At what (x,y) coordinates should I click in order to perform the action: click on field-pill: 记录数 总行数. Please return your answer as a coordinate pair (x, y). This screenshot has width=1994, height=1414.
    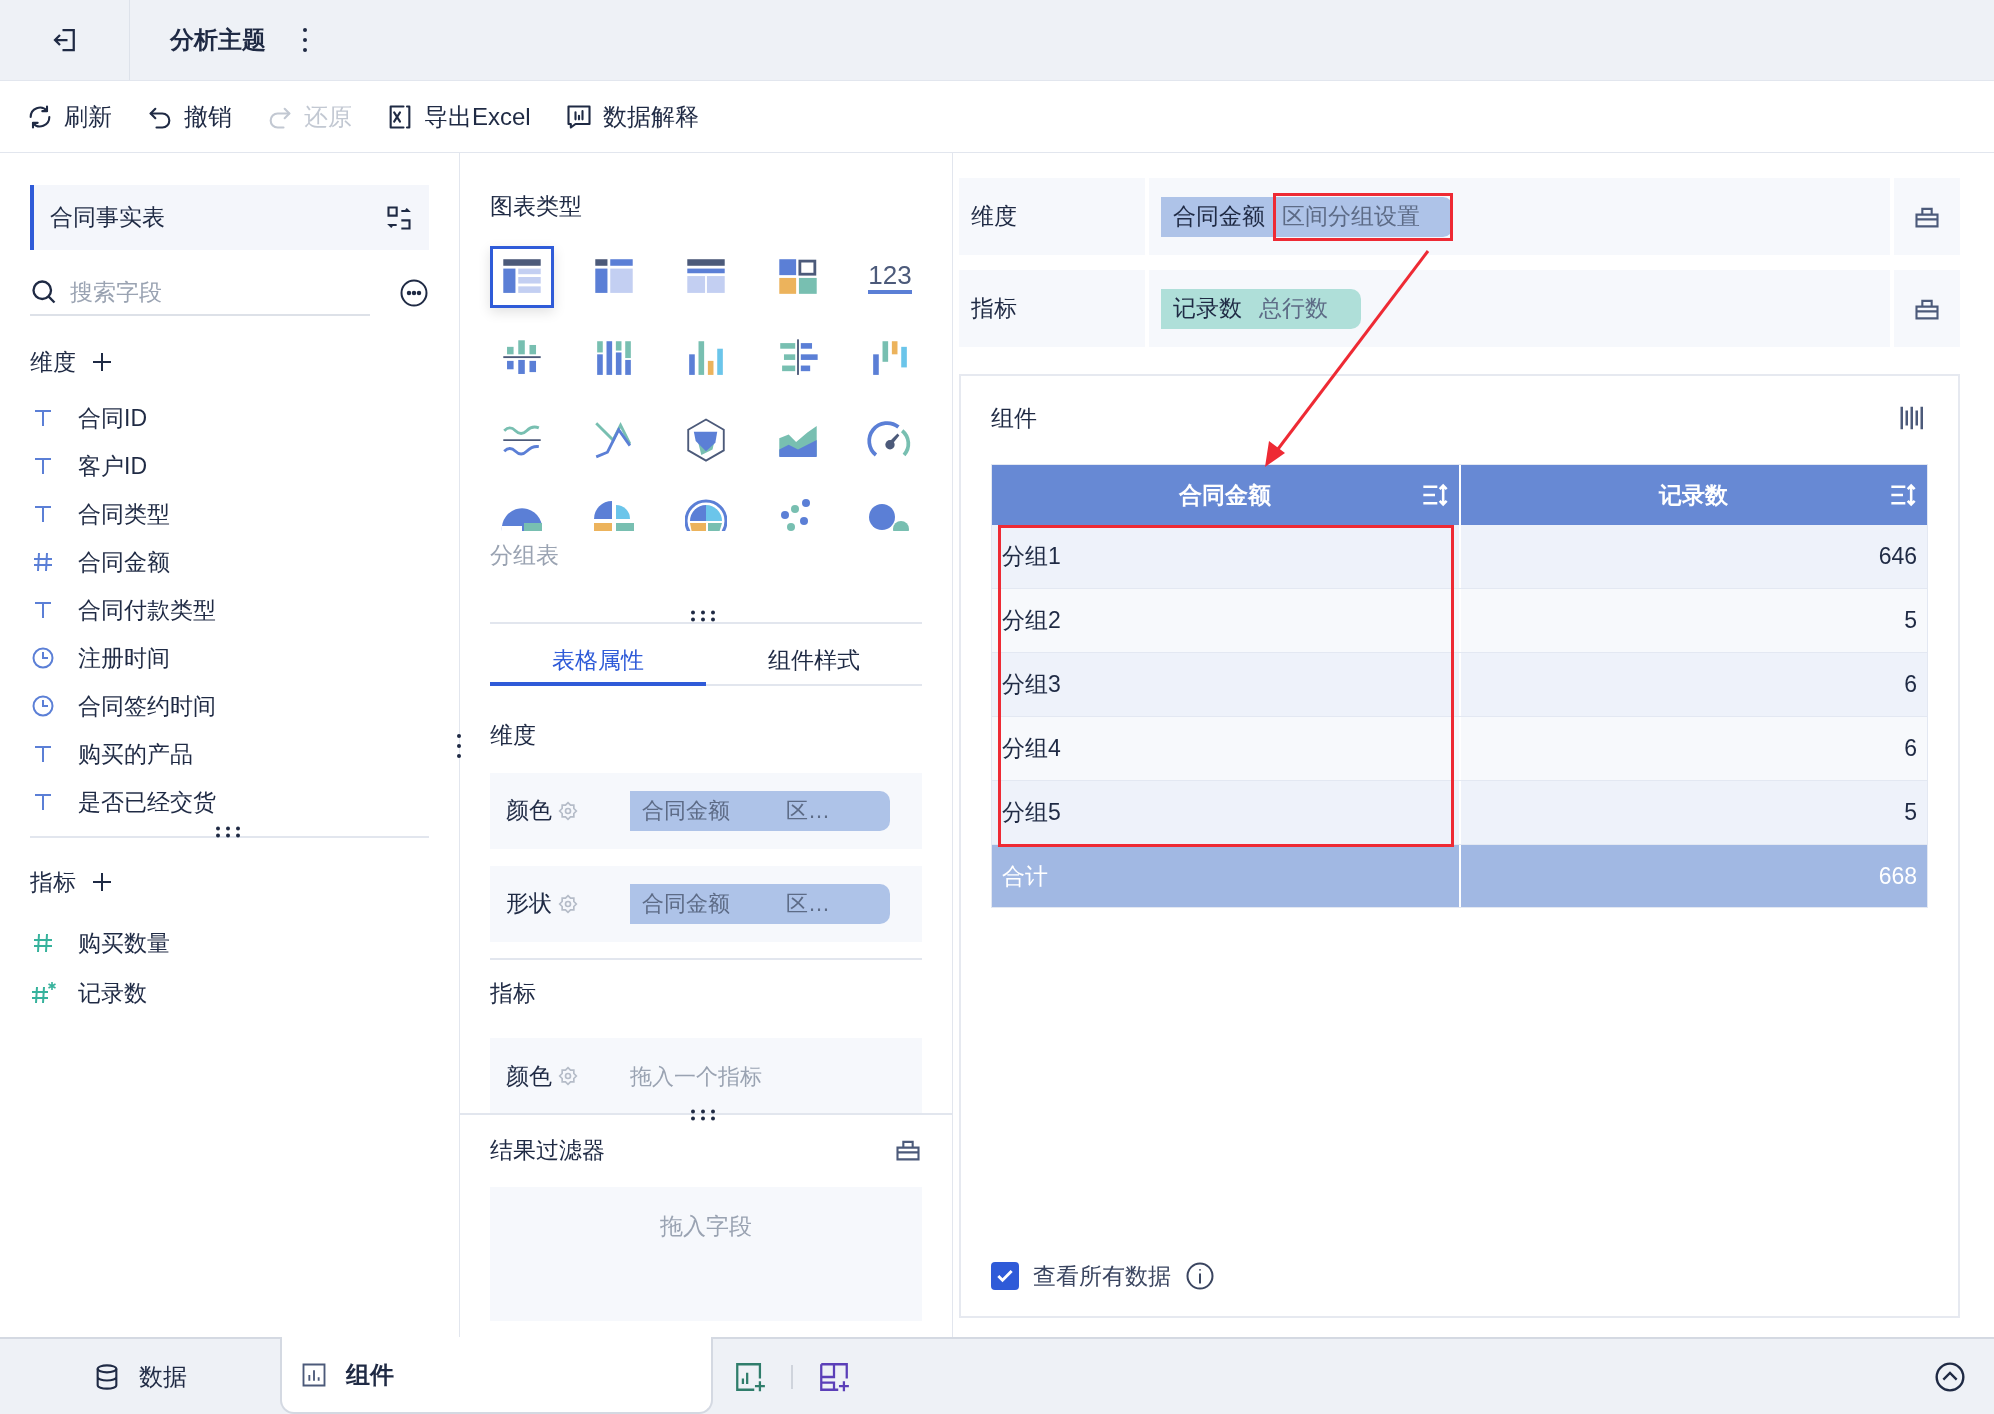
    Looking at the image, I should click on (1261, 308).